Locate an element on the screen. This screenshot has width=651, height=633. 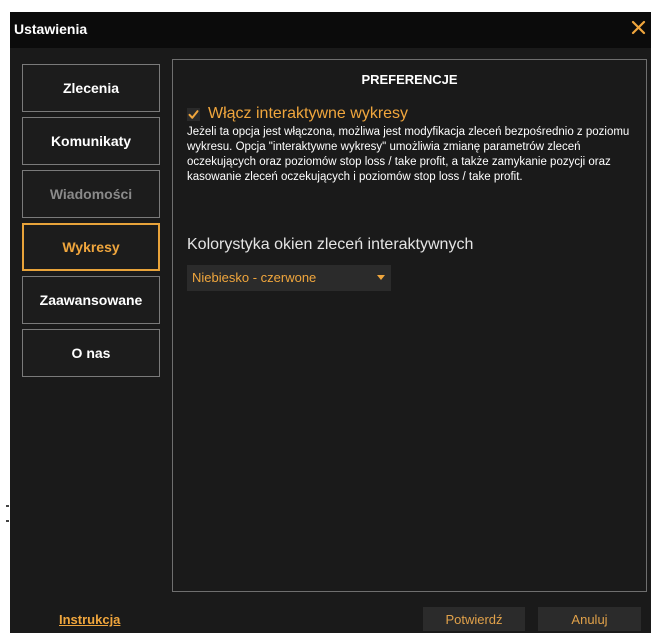
interactive-charts-label: Włącz interaktywne wykresy is located at coordinates (308, 113).